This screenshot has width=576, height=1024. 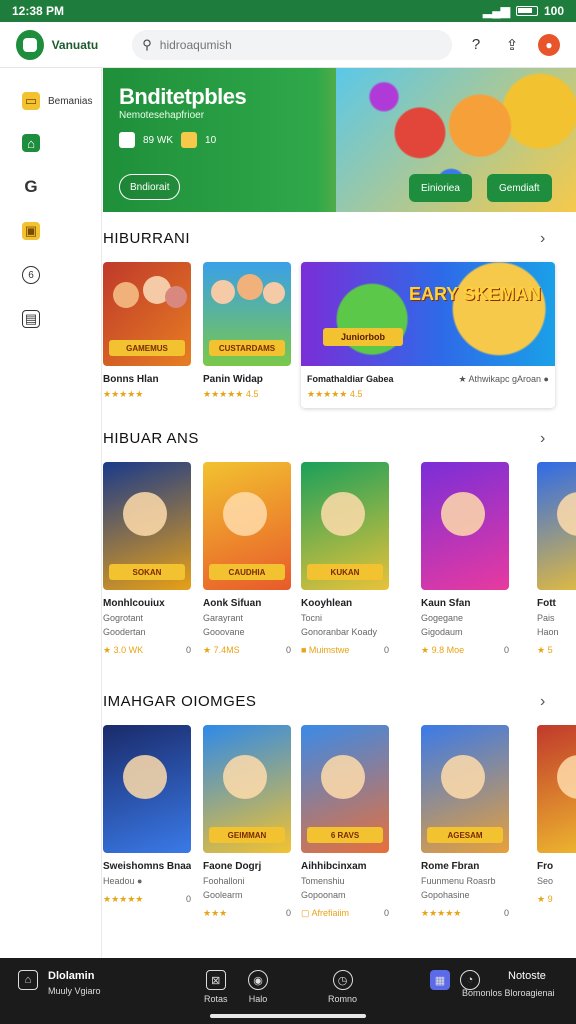 What do you see at coordinates (147, 526) in the screenshot?
I see `game-thumbnail: SOKAN` at bounding box center [147, 526].